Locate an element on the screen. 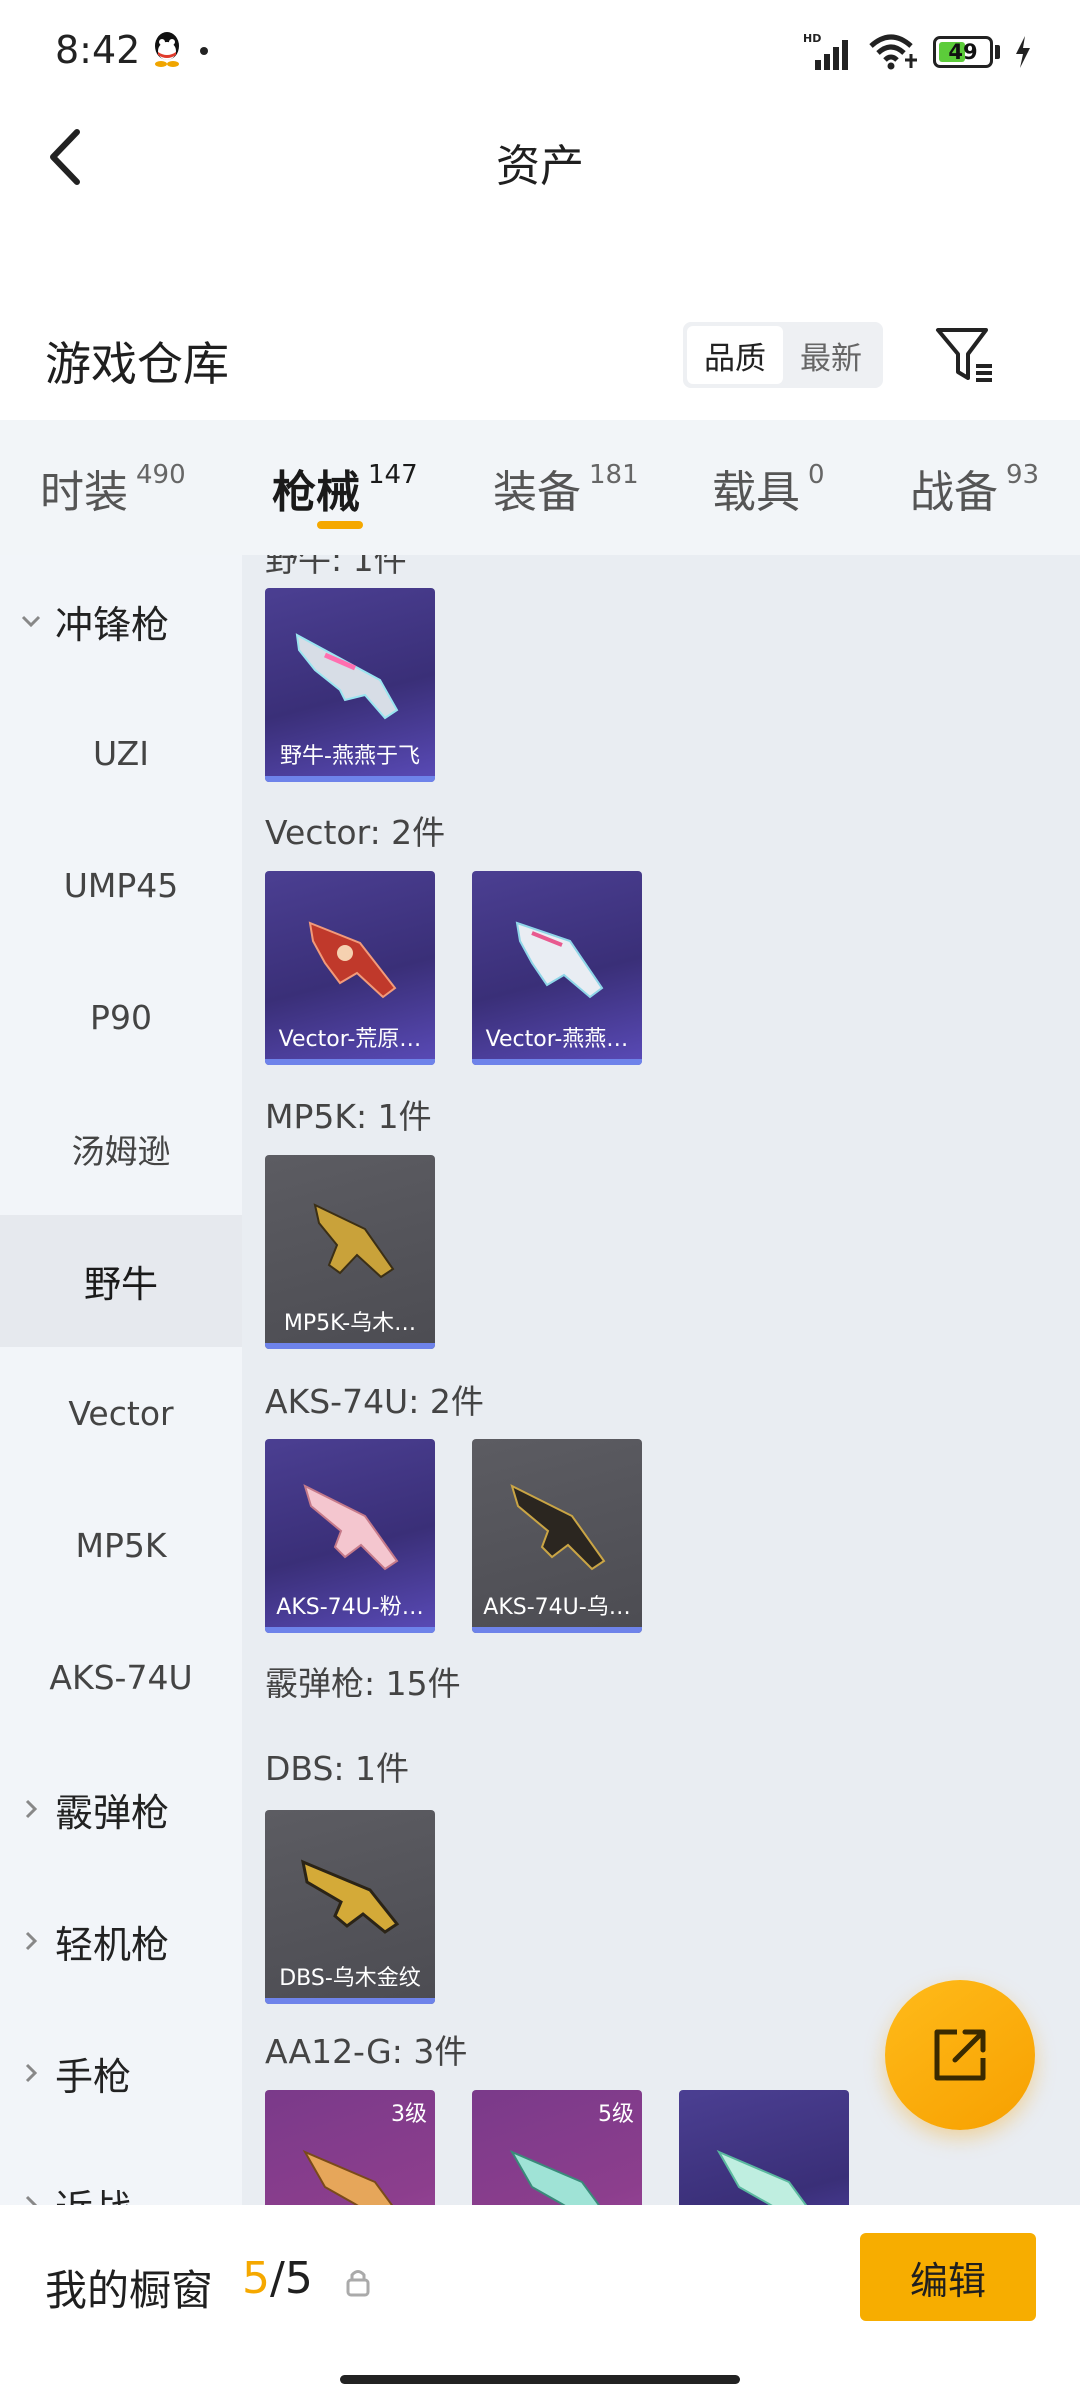  tab-supplies: 战备 93 is located at coordinates (974, 488).